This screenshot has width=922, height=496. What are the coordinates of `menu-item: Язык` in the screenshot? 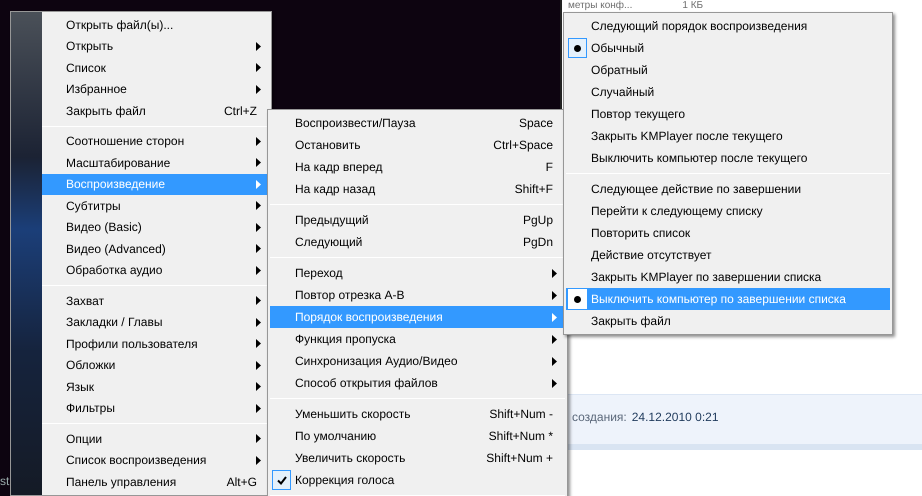 It's located at (155, 387).